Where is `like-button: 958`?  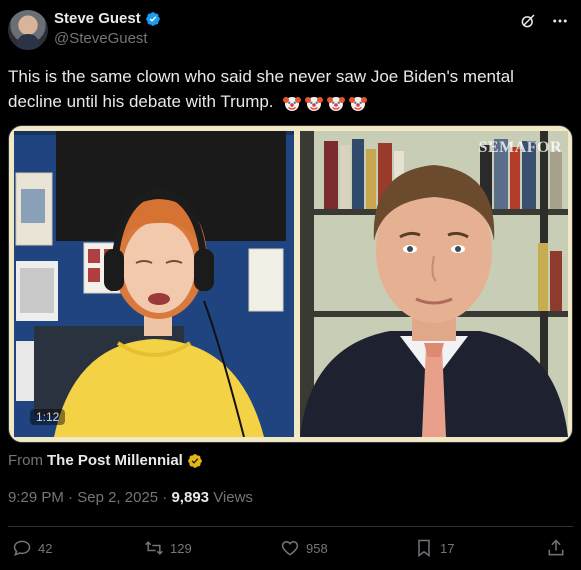
like-button: 958 is located at coordinates (304, 548).